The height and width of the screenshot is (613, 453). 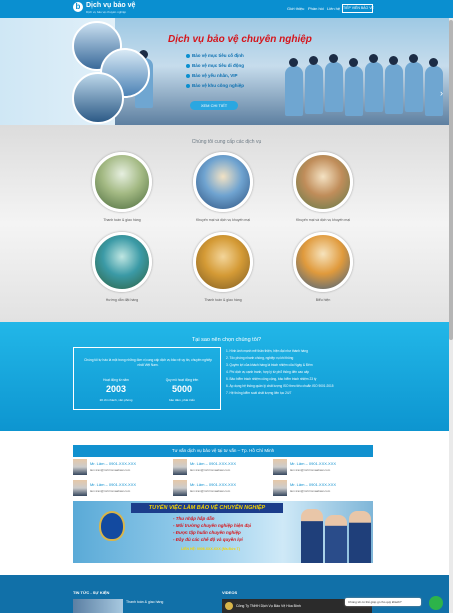 What do you see at coordinates (144, 602) in the screenshot?
I see `news-title: Thanh toán & giao hàng` at bounding box center [144, 602].